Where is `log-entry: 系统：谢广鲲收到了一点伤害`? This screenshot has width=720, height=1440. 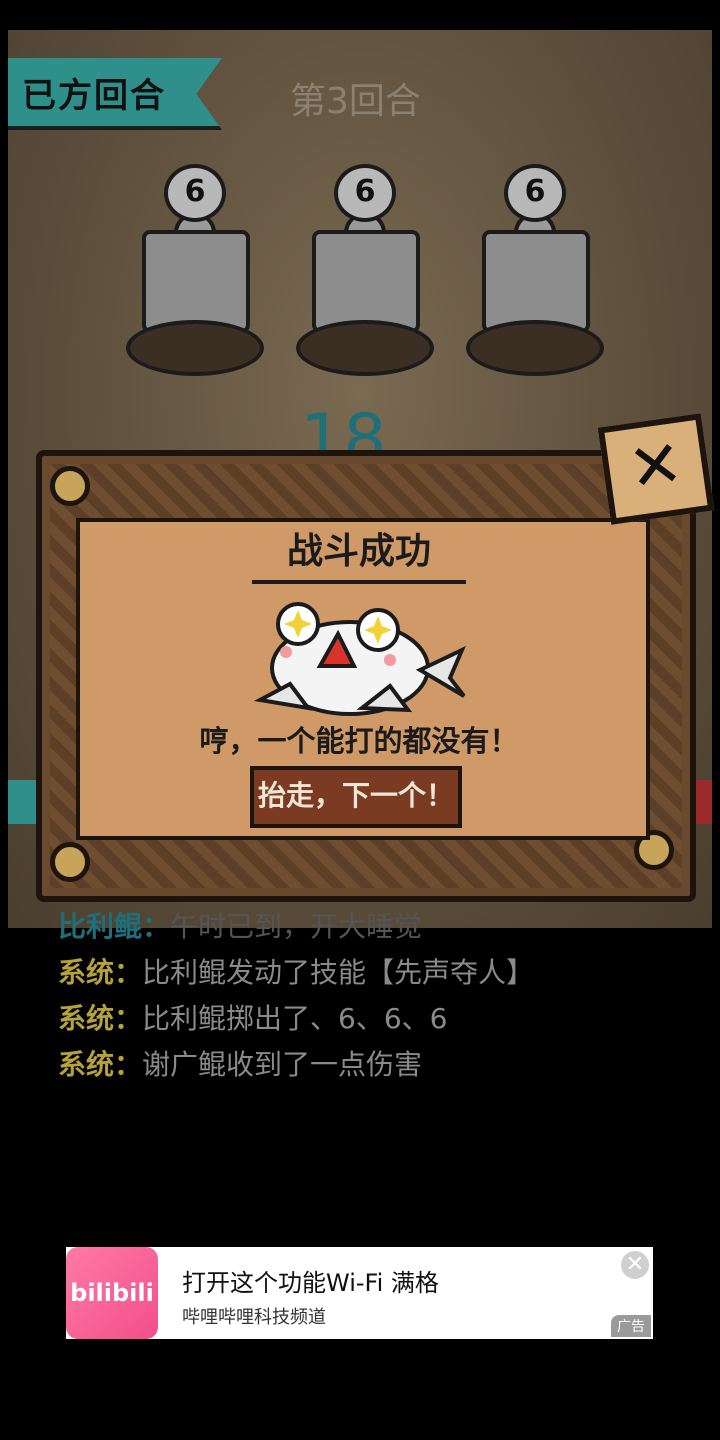 log-entry: 系统：谢广鲲收到了一点伤害 is located at coordinates (296, 1065).